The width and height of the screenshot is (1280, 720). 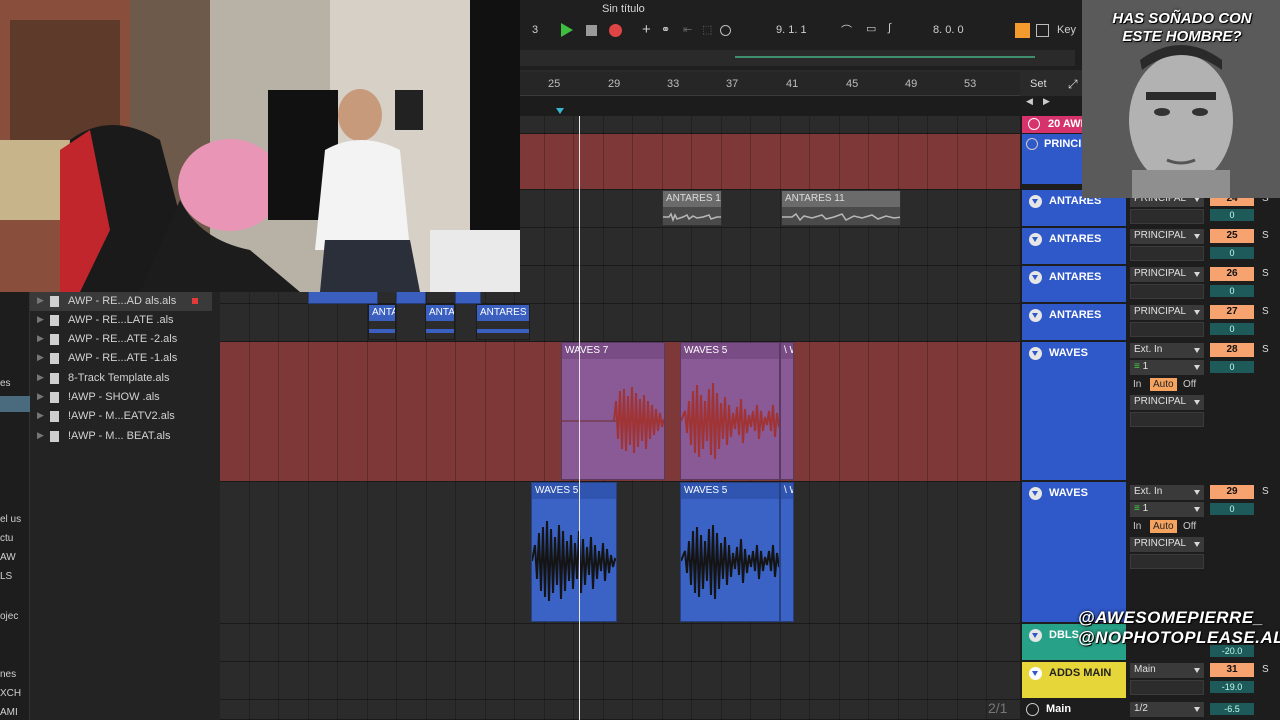 What do you see at coordinates (1046, 101) in the screenshot?
I see `nav-right-icon: ▶` at bounding box center [1046, 101].